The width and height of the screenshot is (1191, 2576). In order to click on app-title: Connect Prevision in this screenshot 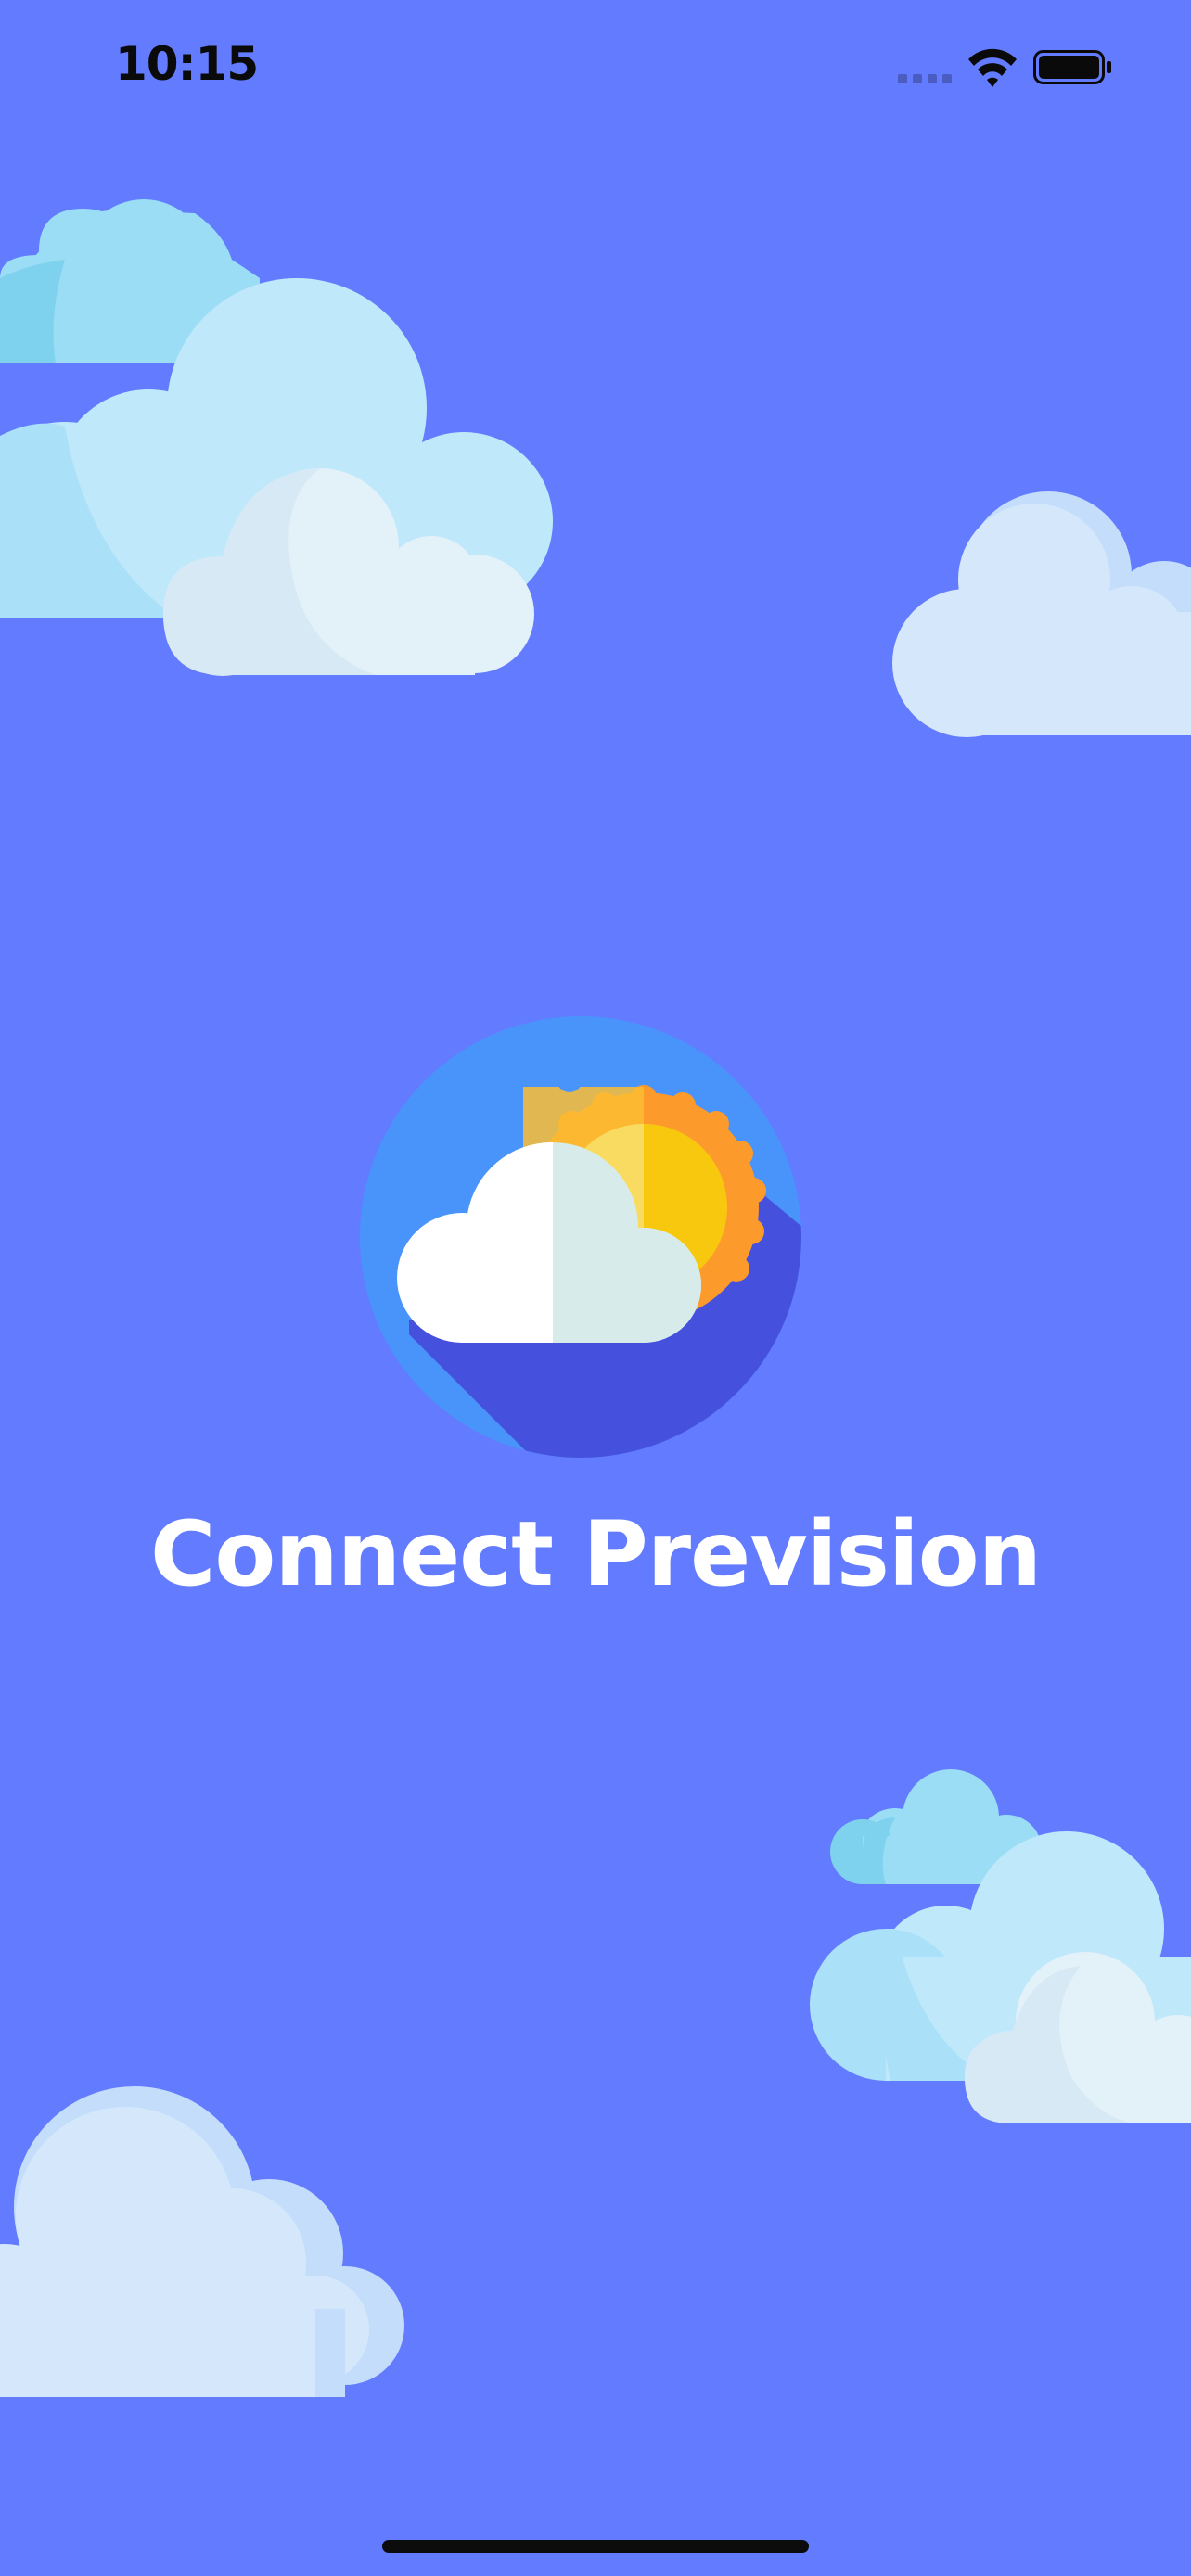, I will do `click(595, 1554)`.